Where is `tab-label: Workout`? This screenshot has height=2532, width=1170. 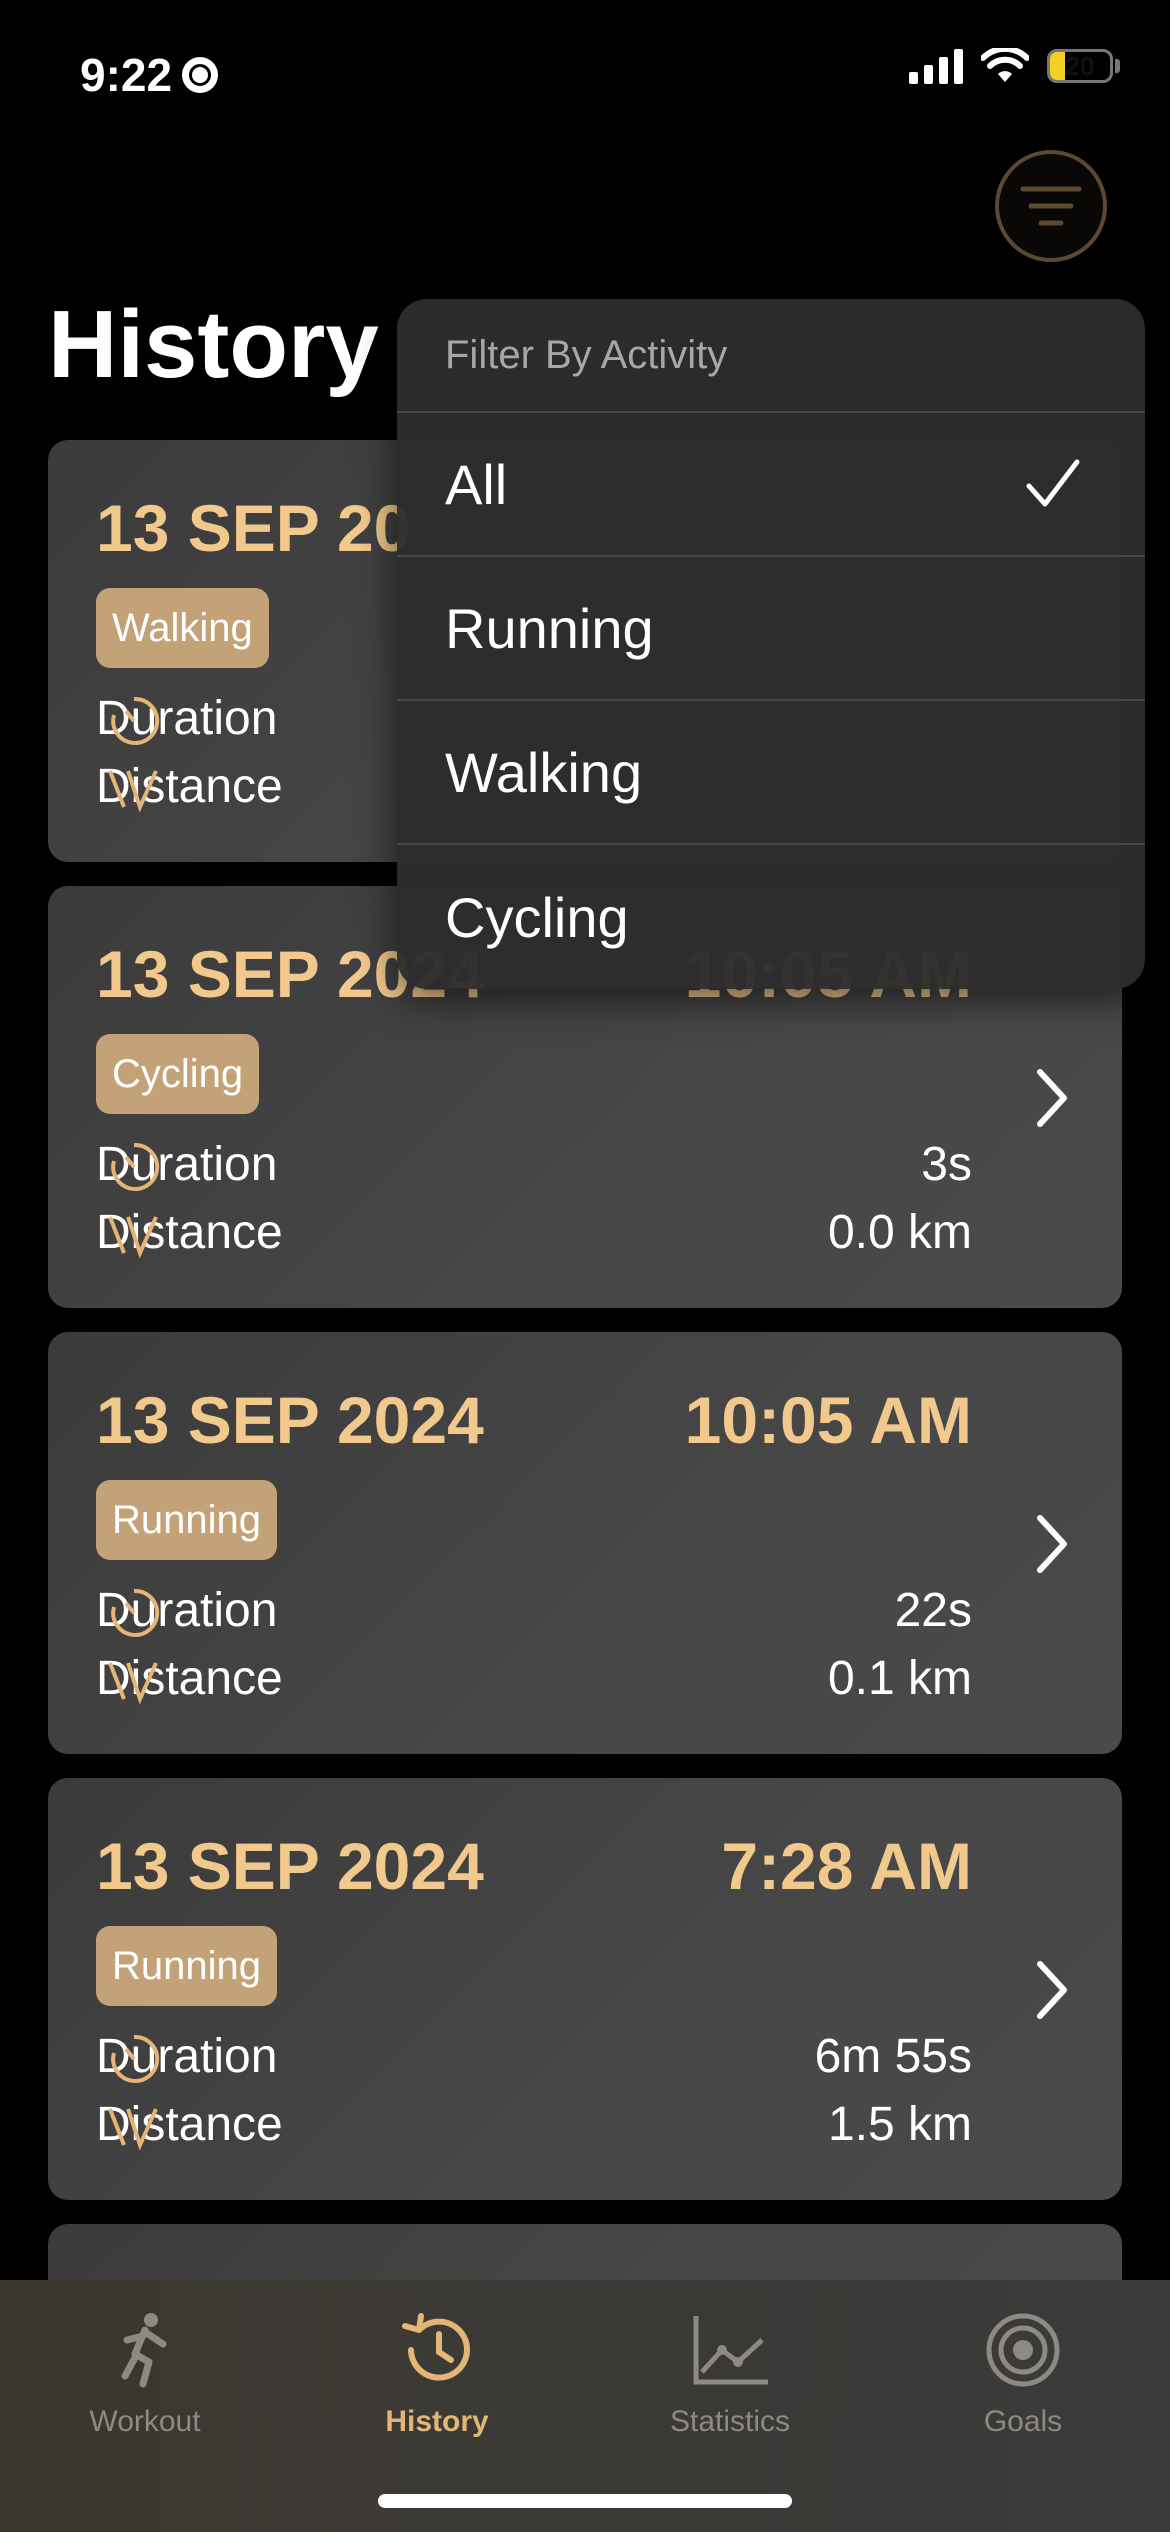 tab-label: Workout is located at coordinates (145, 2421).